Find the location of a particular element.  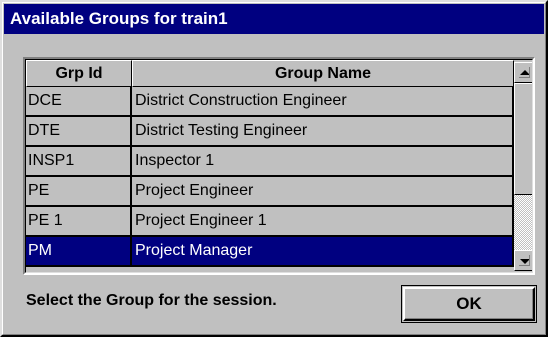

cell-grp-id: PE 1 is located at coordinates (79, 222).